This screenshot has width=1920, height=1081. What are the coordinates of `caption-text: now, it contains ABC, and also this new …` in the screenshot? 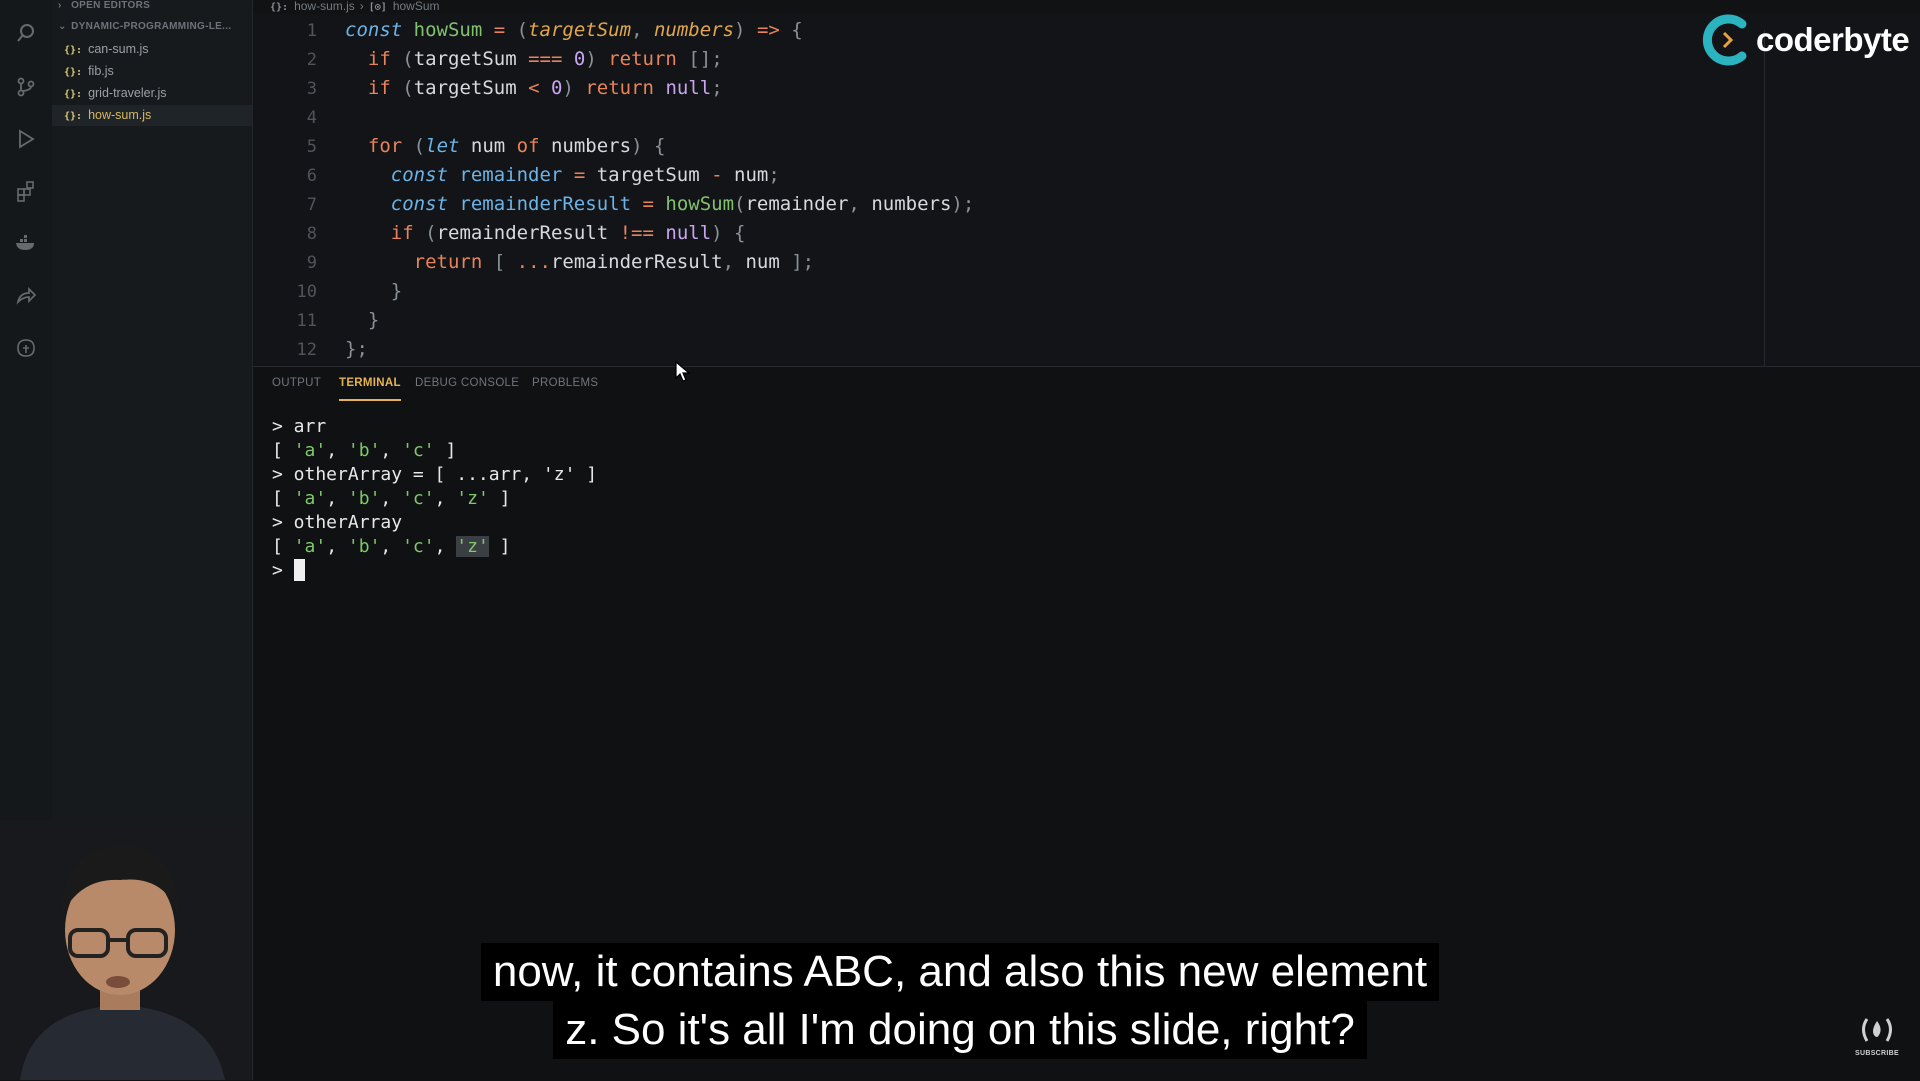 It's located at (960, 972).